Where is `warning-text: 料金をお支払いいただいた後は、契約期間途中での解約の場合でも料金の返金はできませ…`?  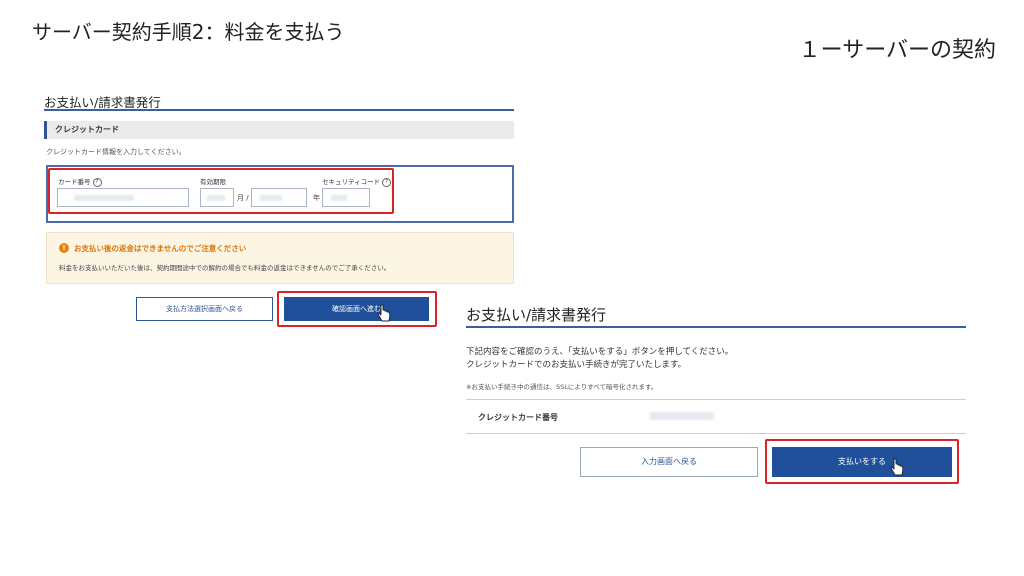
warning-text: 料金をお支払いいただいた後は、契約期間途中での解約の場合でも料金の返金はできませ… is located at coordinates (225, 268).